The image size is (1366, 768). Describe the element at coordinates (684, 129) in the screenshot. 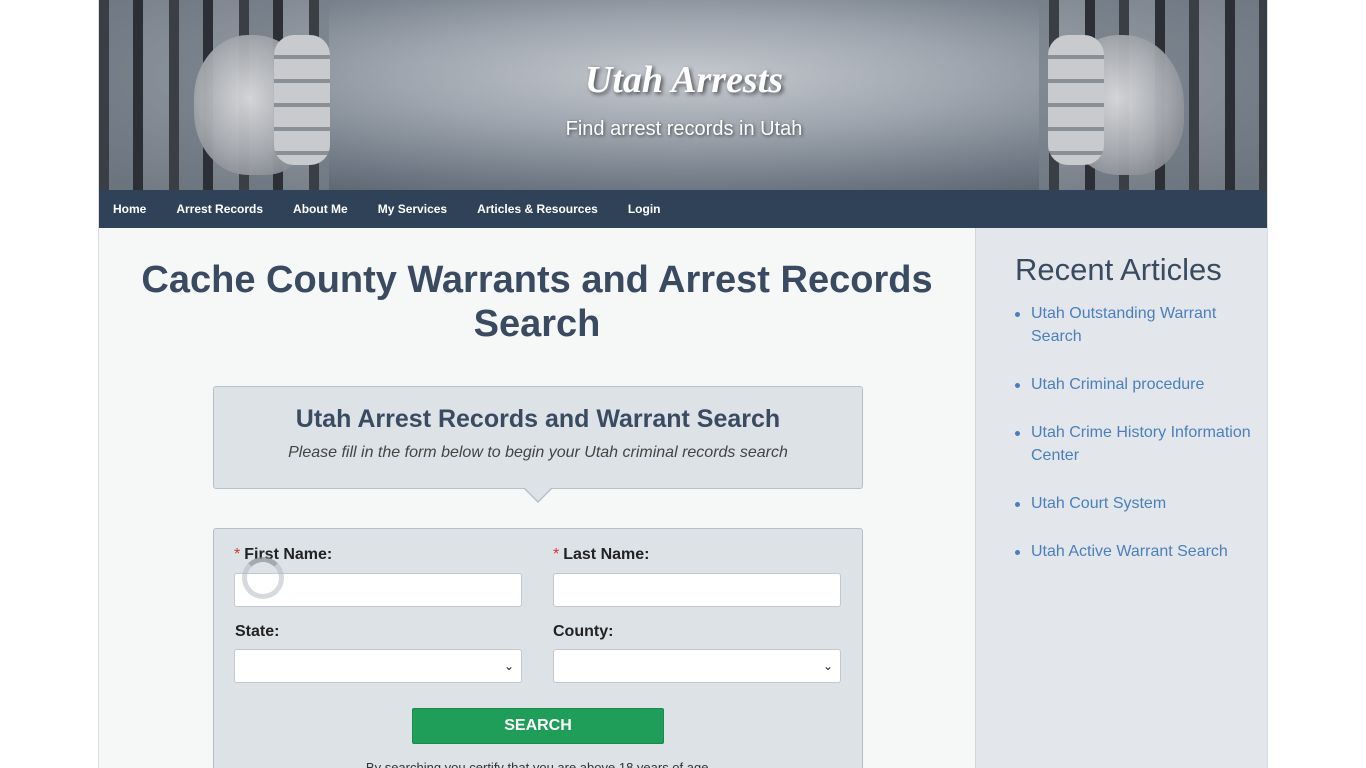

I see `site-tagline: Find arrest records in Utah` at that location.